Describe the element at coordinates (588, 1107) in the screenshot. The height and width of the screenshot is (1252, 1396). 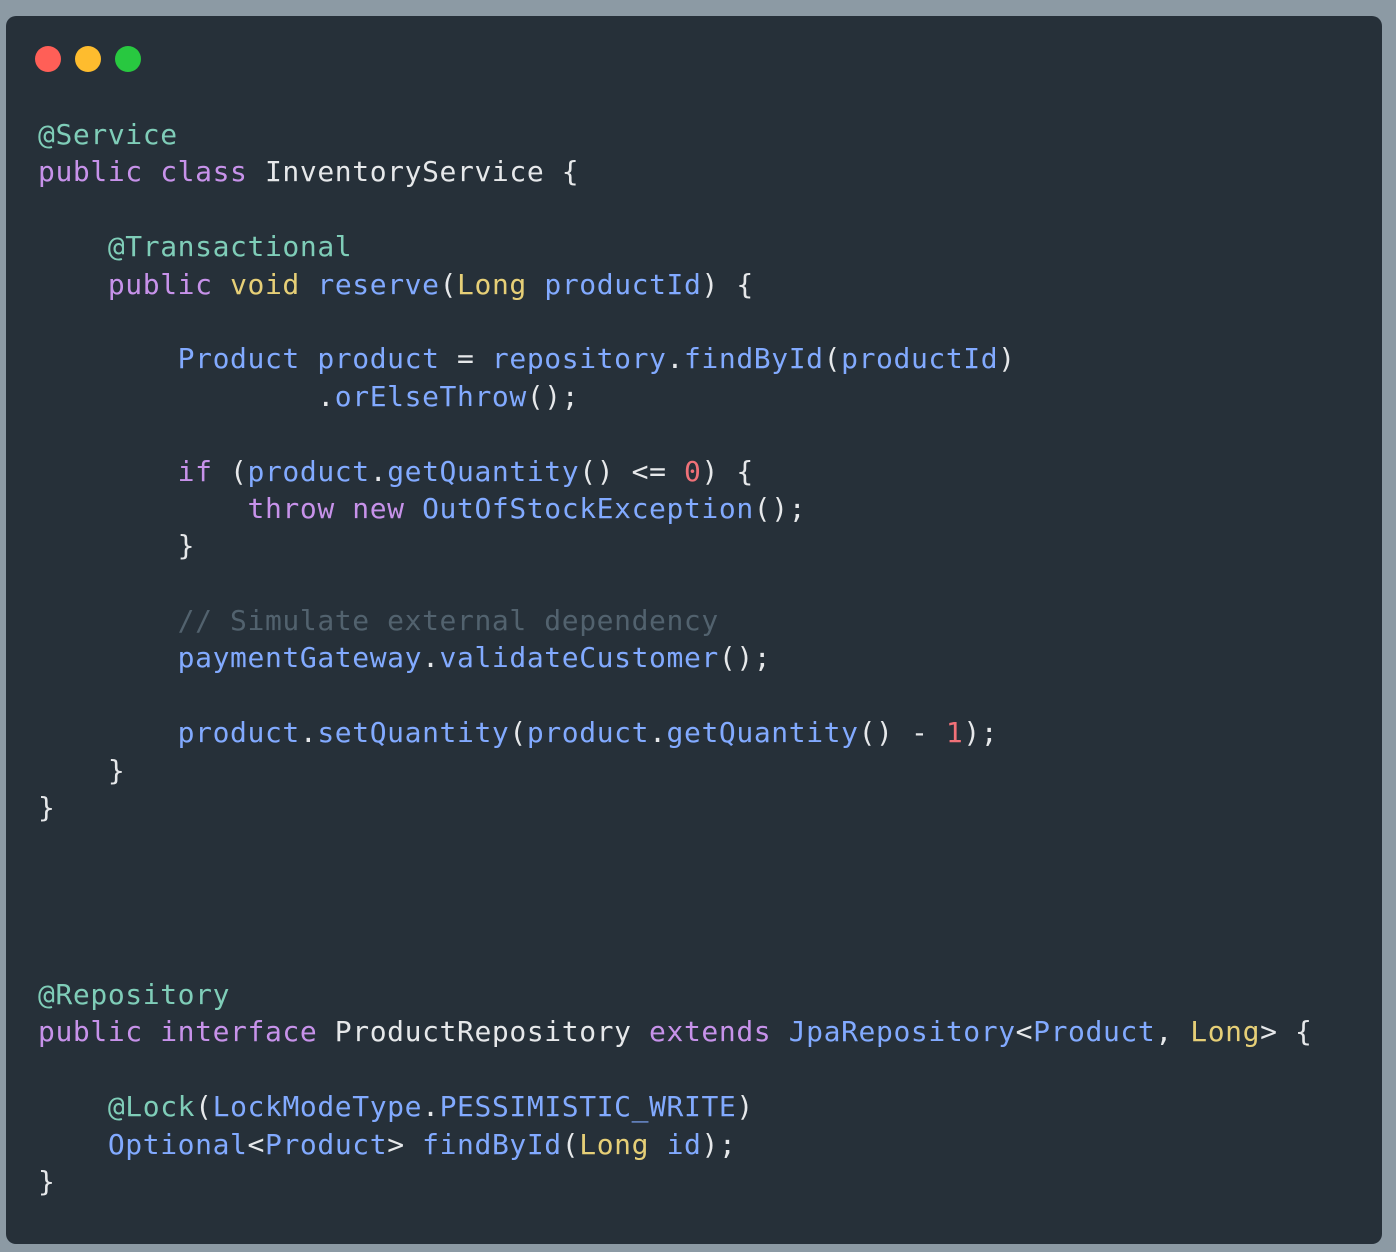
I see `code-token-identifier: PESSIMISTIC_WRITE` at that location.